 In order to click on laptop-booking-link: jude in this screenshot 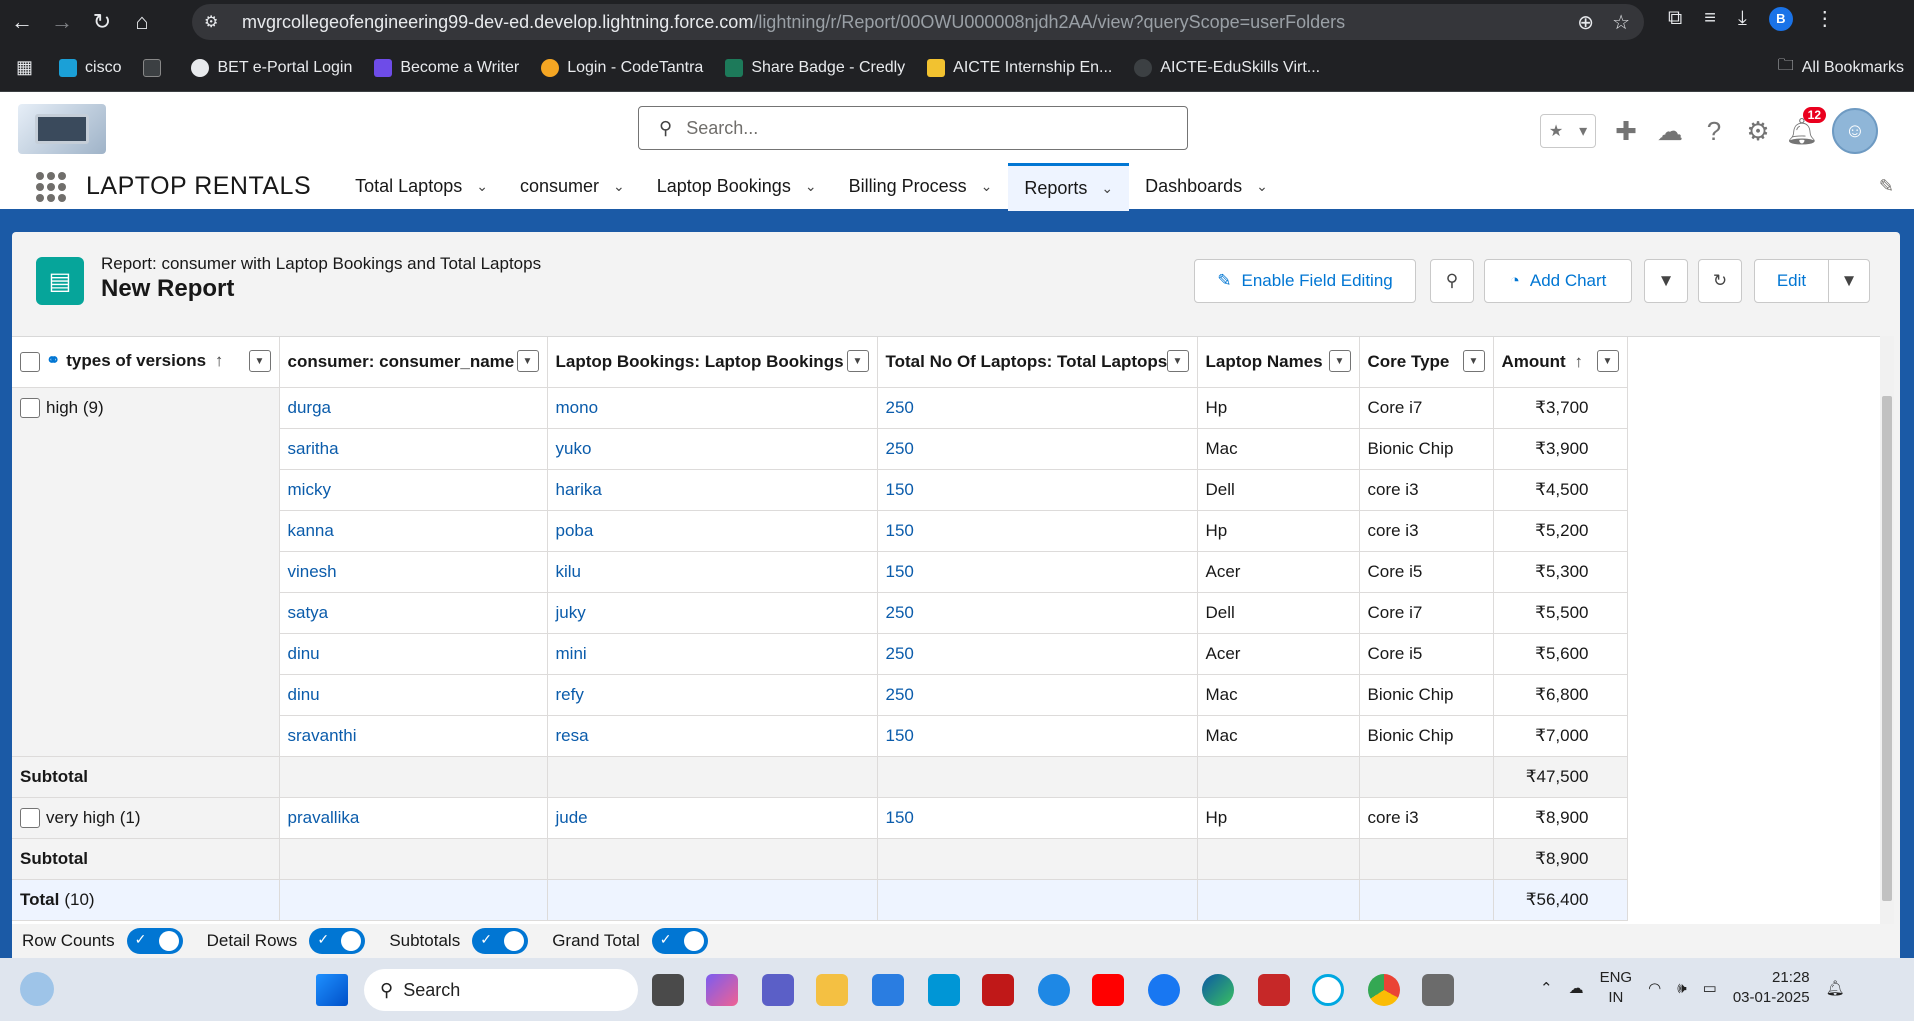, I will do `click(712, 818)`.